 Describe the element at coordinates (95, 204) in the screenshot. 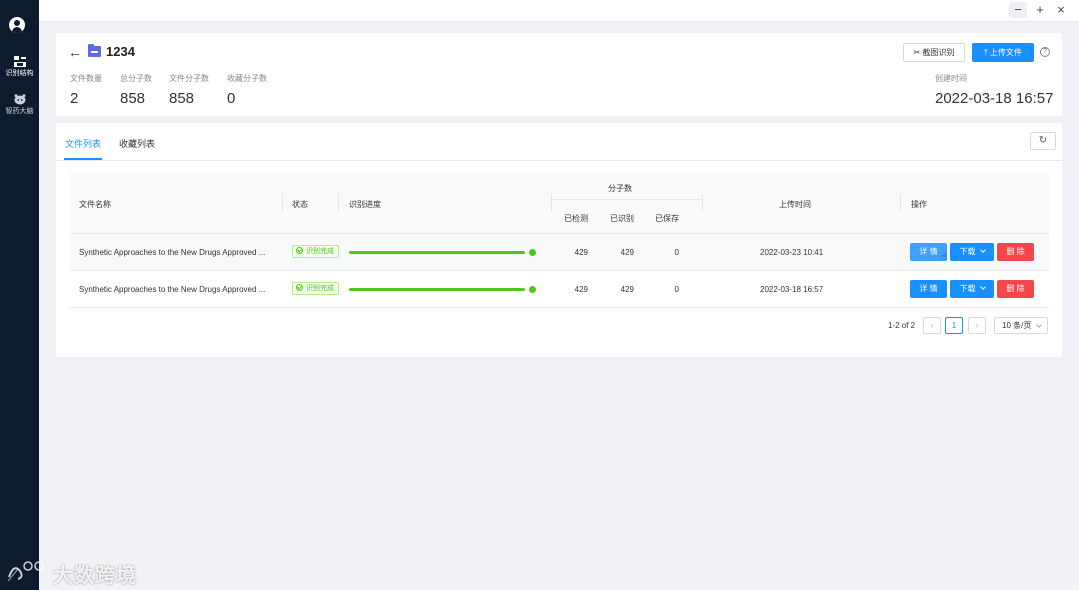

I see `col-file-name: 文件名称` at that location.